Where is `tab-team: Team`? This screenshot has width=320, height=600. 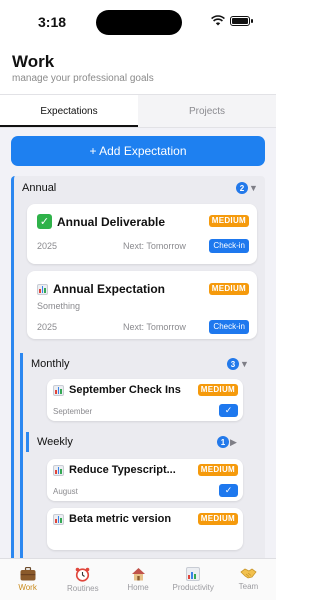
tab-team: Team is located at coordinates (248, 579).